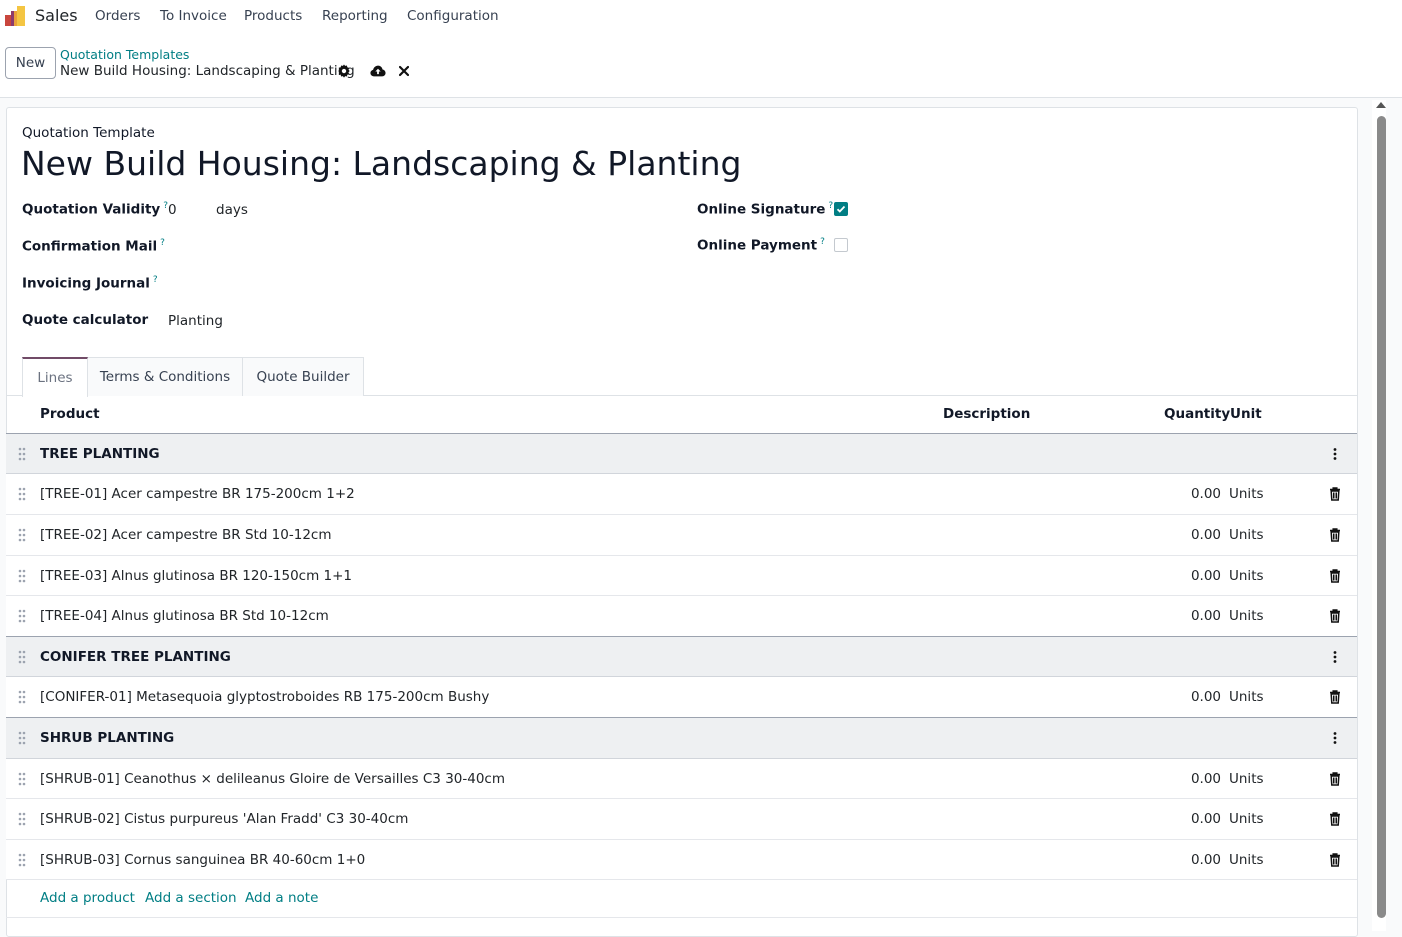 Image resolution: width=1402 pixels, height=937 pixels. What do you see at coordinates (135, 656) in the screenshot?
I see `section-name: CONIFER TREE PLANTING` at bounding box center [135, 656].